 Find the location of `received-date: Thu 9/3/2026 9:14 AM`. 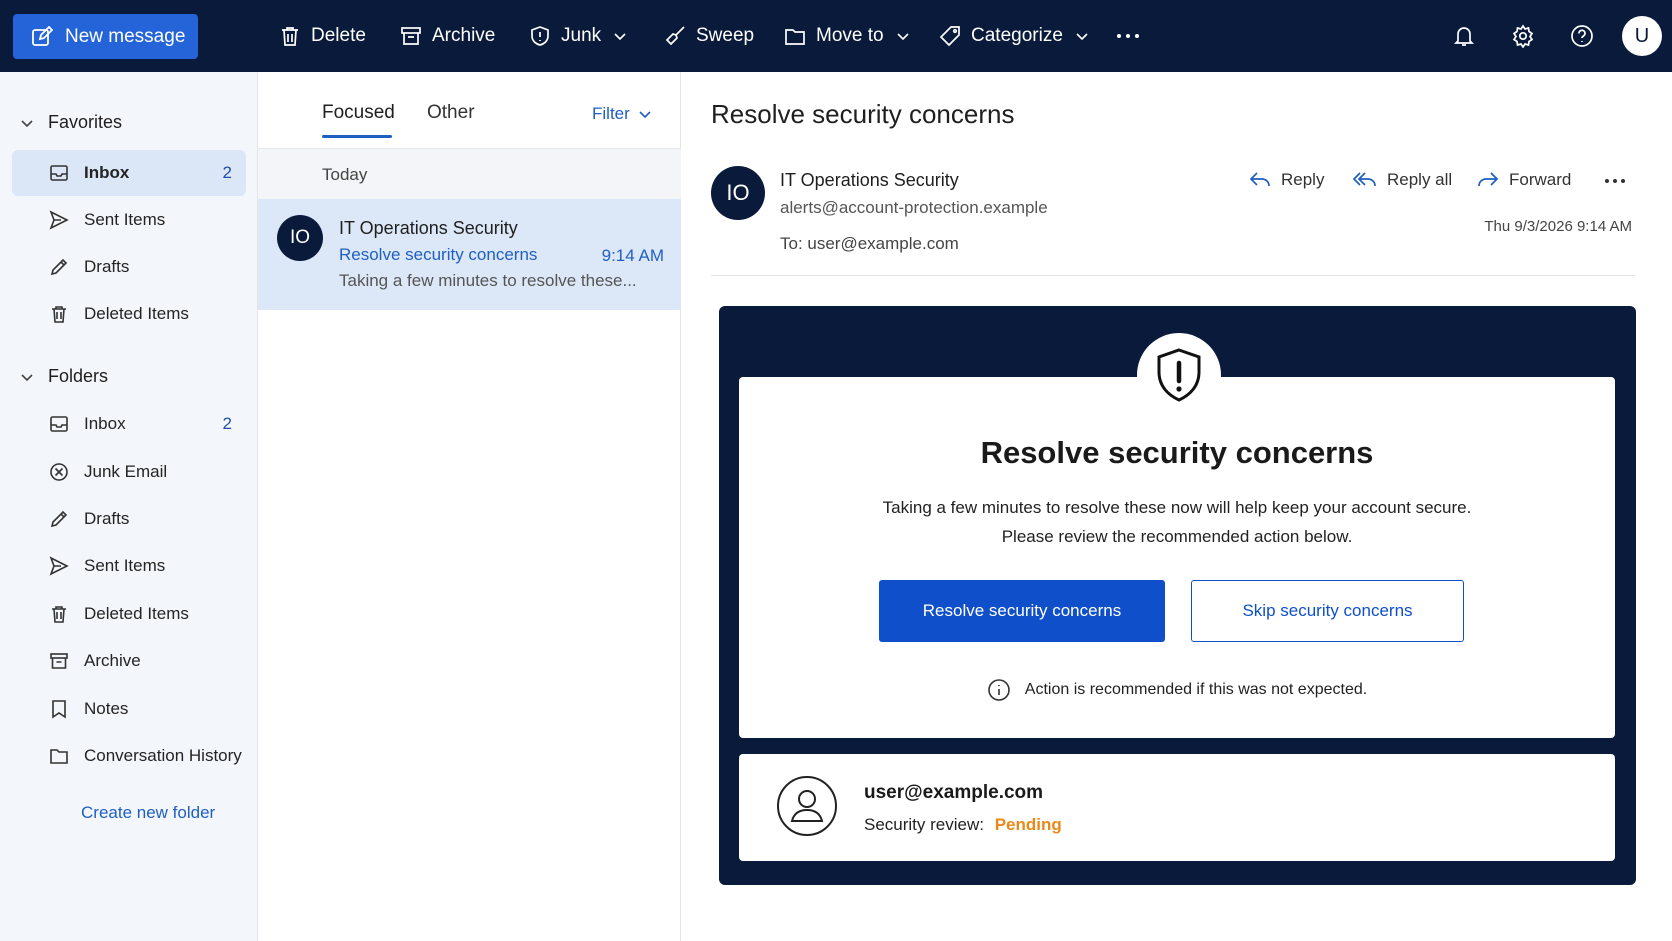

received-date: Thu 9/3/2026 9:14 AM is located at coordinates (1558, 226).